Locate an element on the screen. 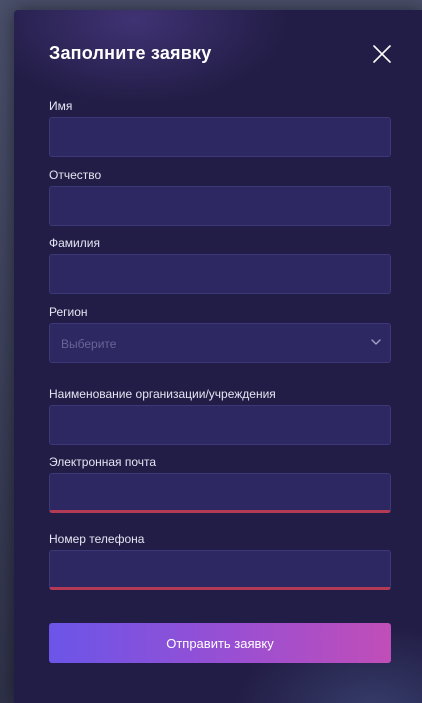  close-button is located at coordinates (382, 54).